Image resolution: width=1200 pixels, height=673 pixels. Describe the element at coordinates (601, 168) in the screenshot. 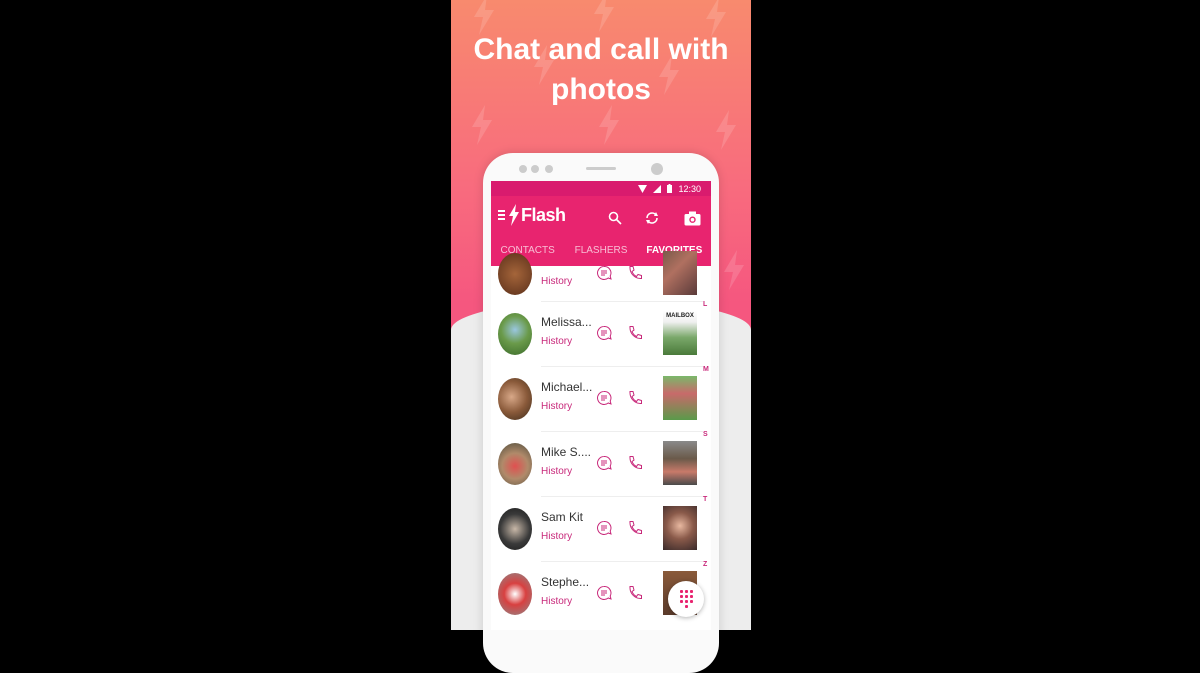

I see `phone-speaker` at that location.